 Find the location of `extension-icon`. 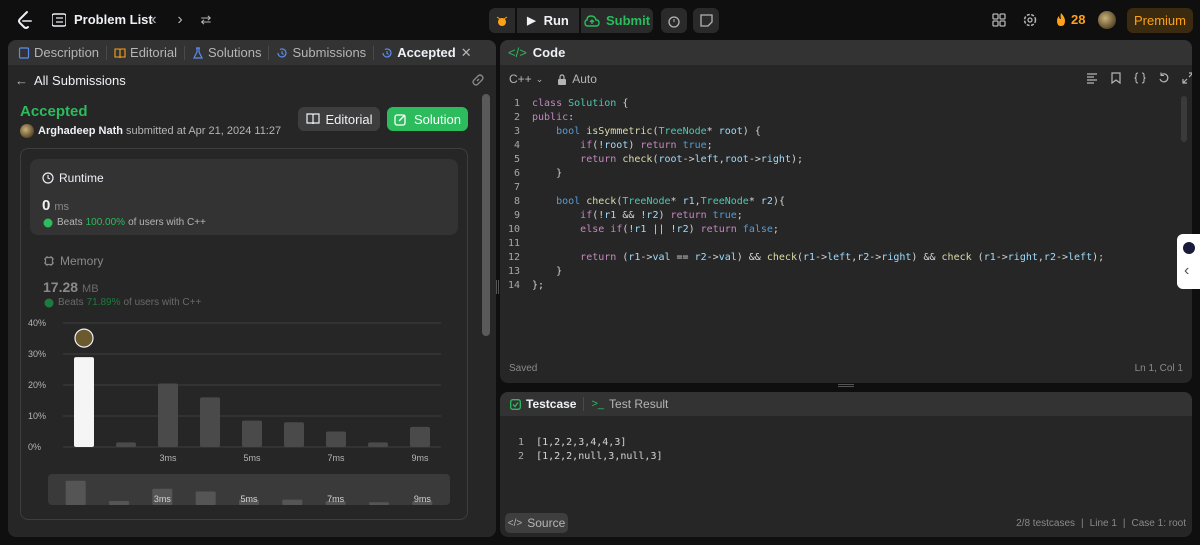

extension-icon is located at coordinates (1189, 248).